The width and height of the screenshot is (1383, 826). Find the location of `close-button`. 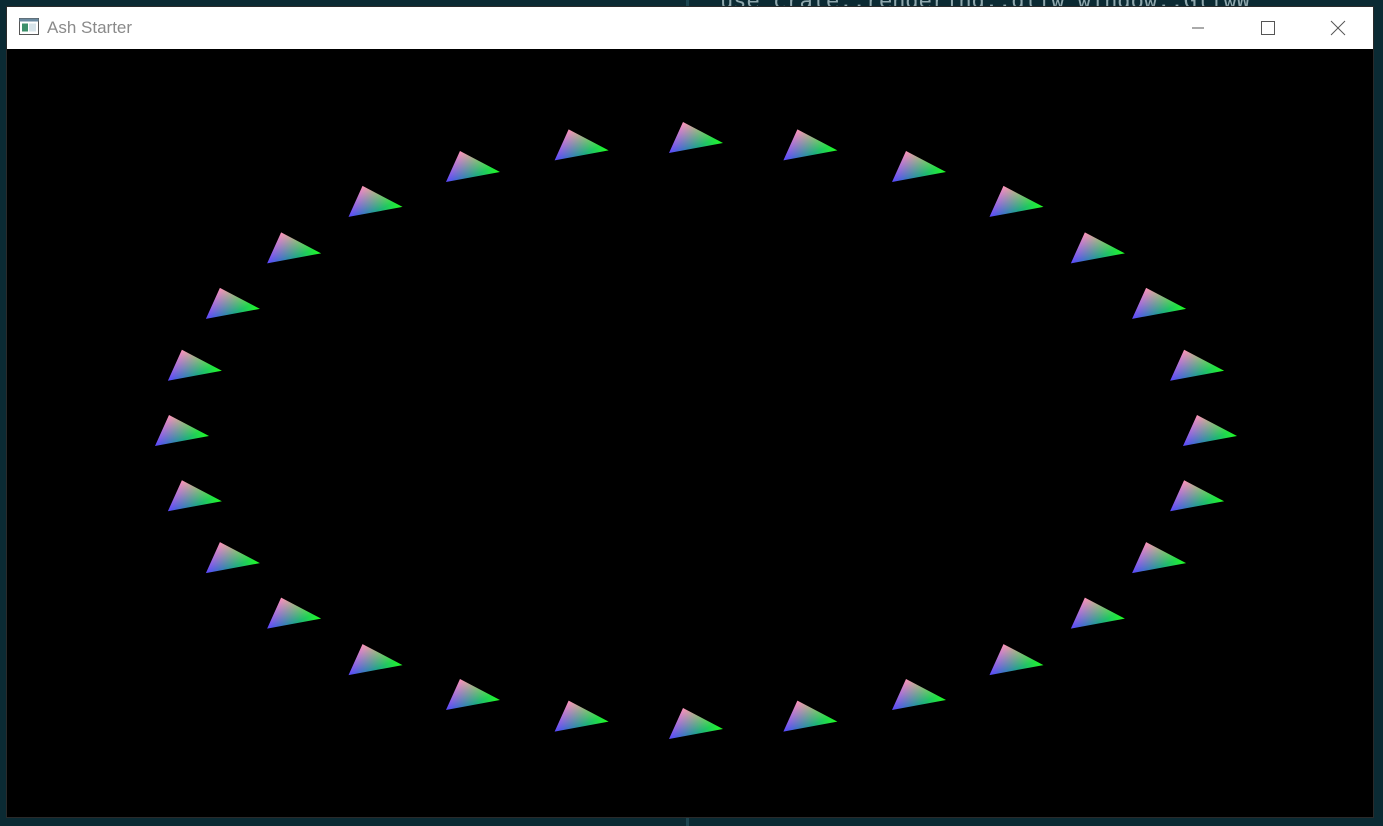

close-button is located at coordinates (1338, 28).